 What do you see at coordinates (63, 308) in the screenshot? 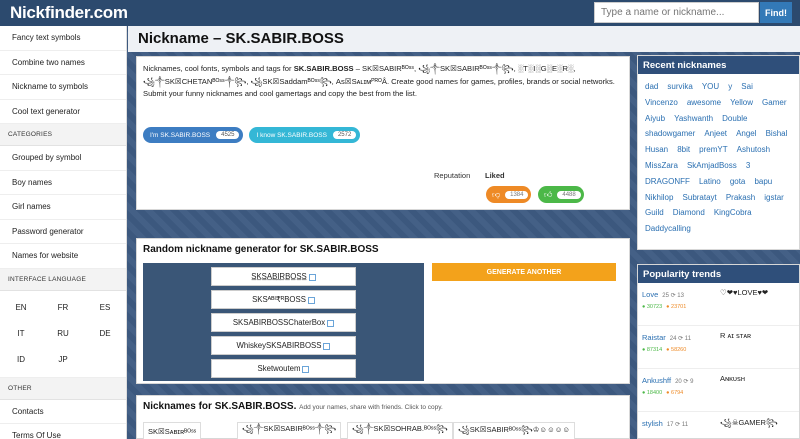
I see `lang-fr: FR` at bounding box center [63, 308].